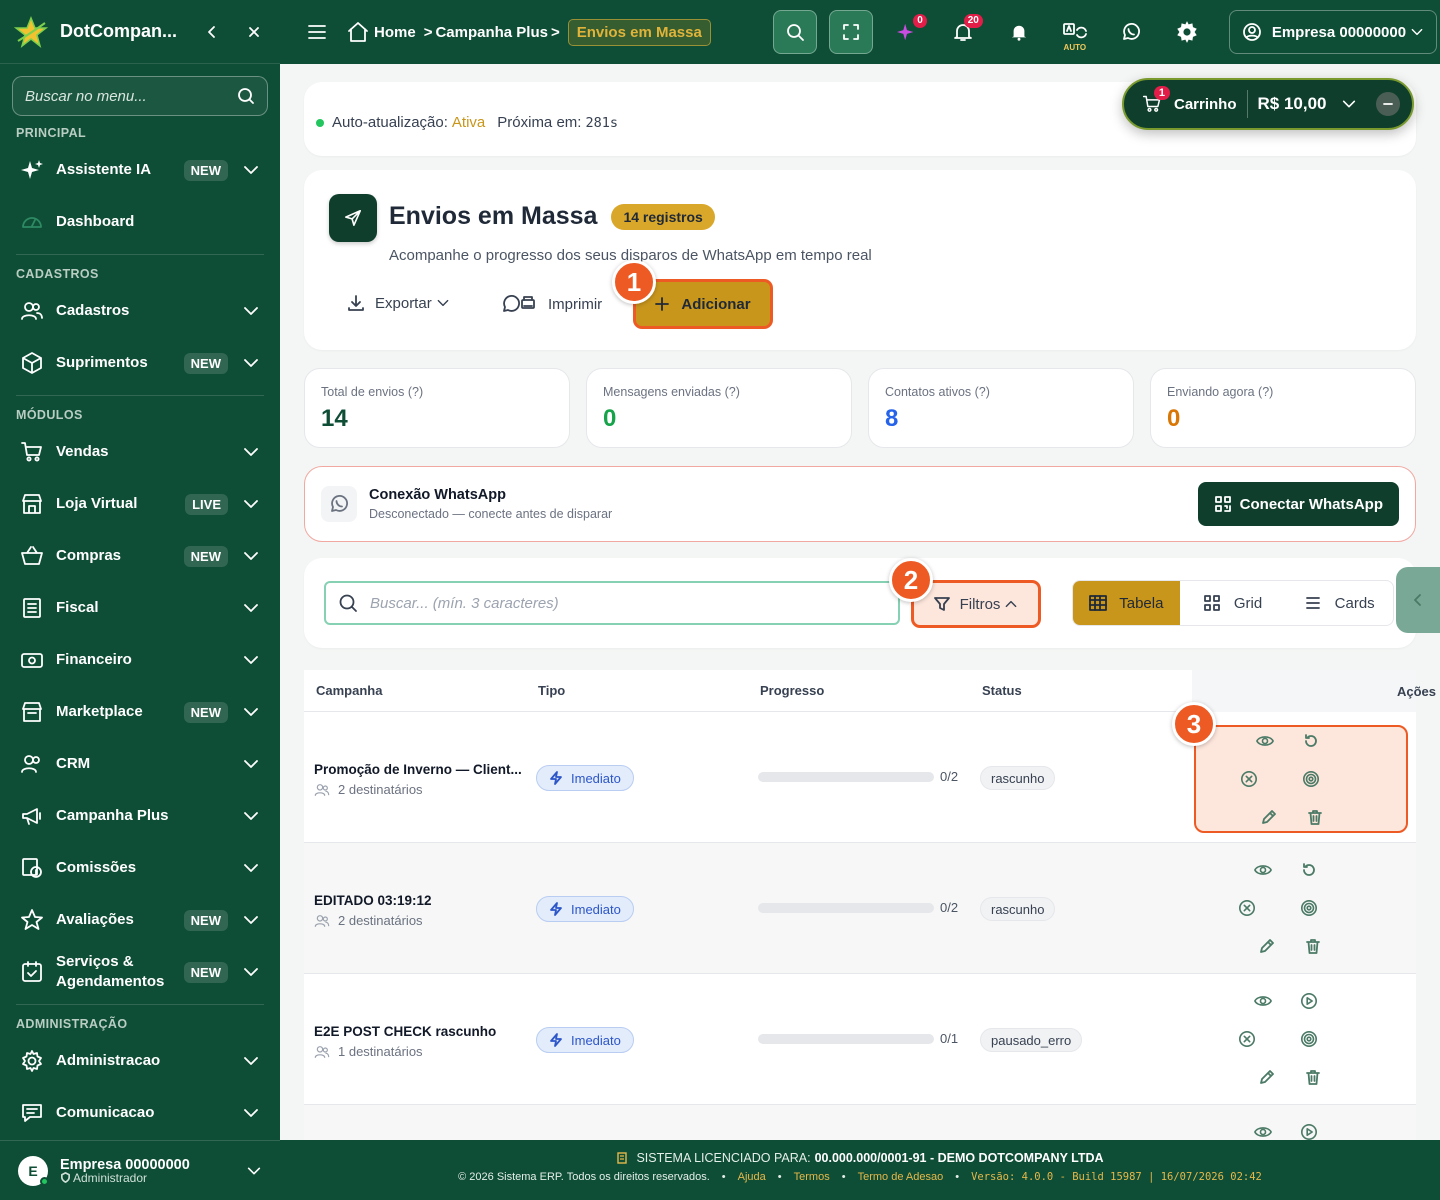  Describe the element at coordinates (1019, 32) in the screenshot. I see `alerts-button` at that location.